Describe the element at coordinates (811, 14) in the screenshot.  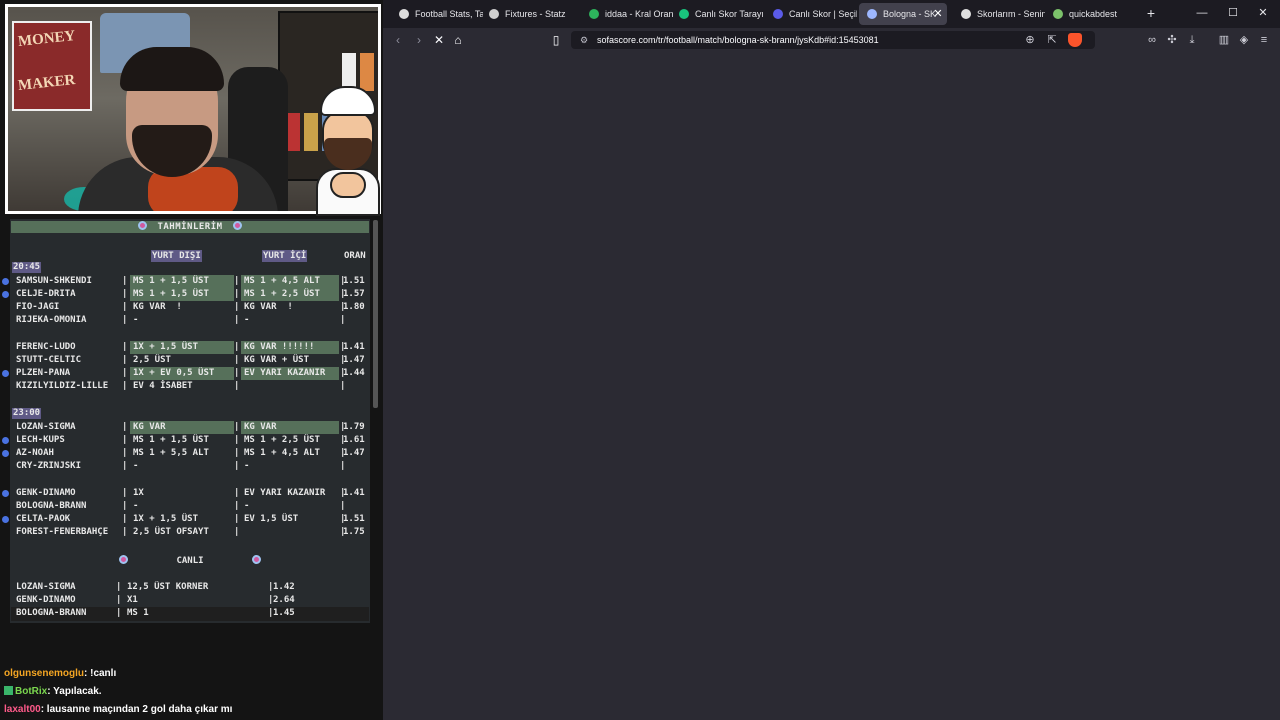
I see `browser-tab: Canlı Skor | Seçil` at that location.